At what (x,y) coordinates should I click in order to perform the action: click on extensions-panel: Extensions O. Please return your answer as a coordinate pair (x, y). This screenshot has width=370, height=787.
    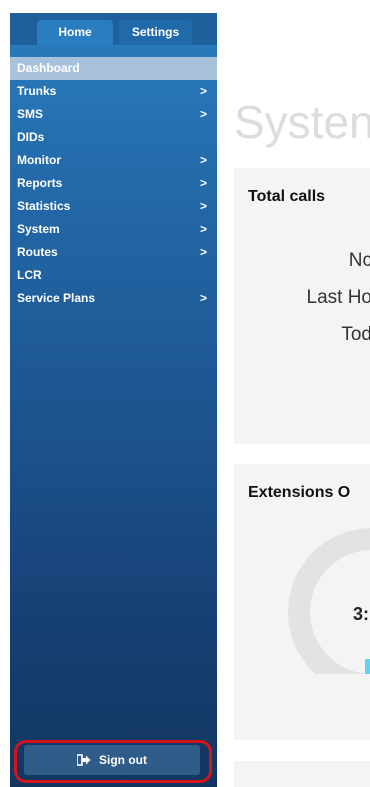
    Looking at the image, I should click on (302, 602).